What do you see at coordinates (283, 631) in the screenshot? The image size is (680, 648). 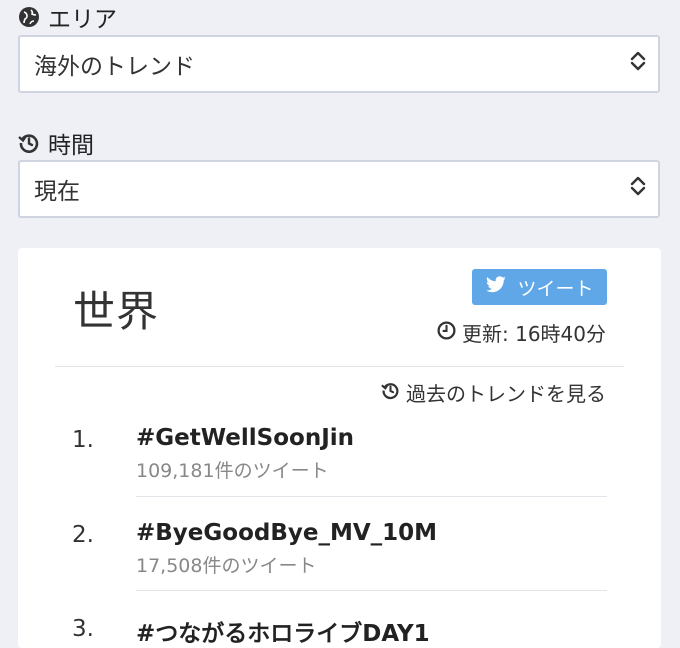 I see `trend-hashtag-link: #つながるホロライブDAY1` at bounding box center [283, 631].